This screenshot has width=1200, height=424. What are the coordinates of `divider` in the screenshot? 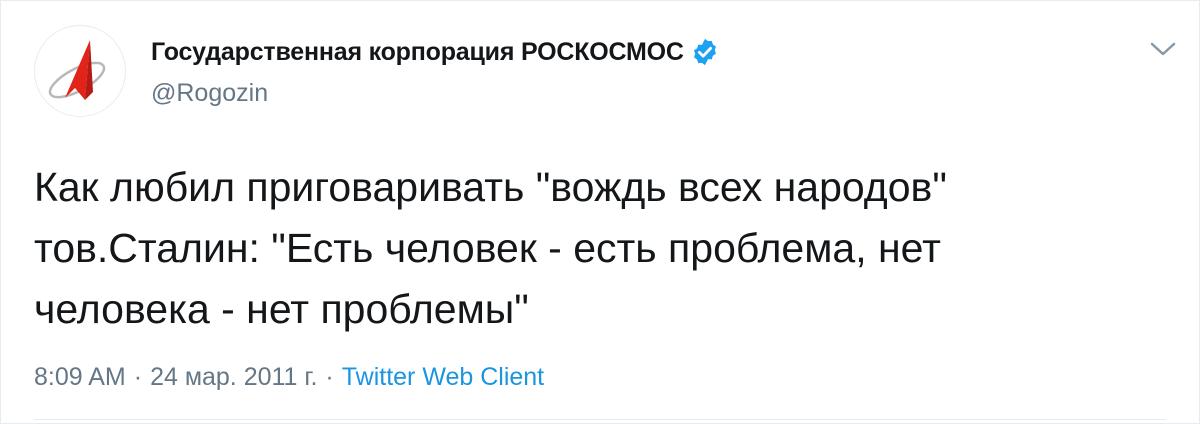 It's located at (600, 419).